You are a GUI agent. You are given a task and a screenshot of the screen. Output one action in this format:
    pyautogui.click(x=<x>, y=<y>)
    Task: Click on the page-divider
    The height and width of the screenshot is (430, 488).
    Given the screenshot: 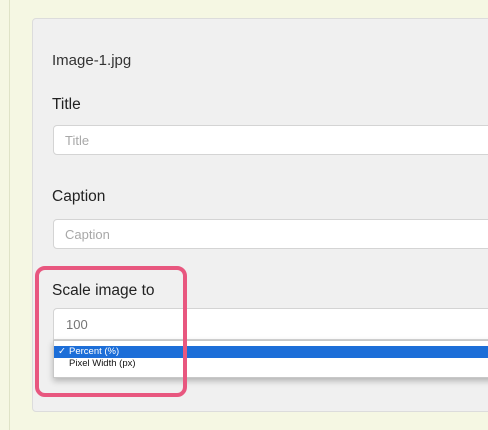 What is the action you would take?
    pyautogui.click(x=9, y=215)
    